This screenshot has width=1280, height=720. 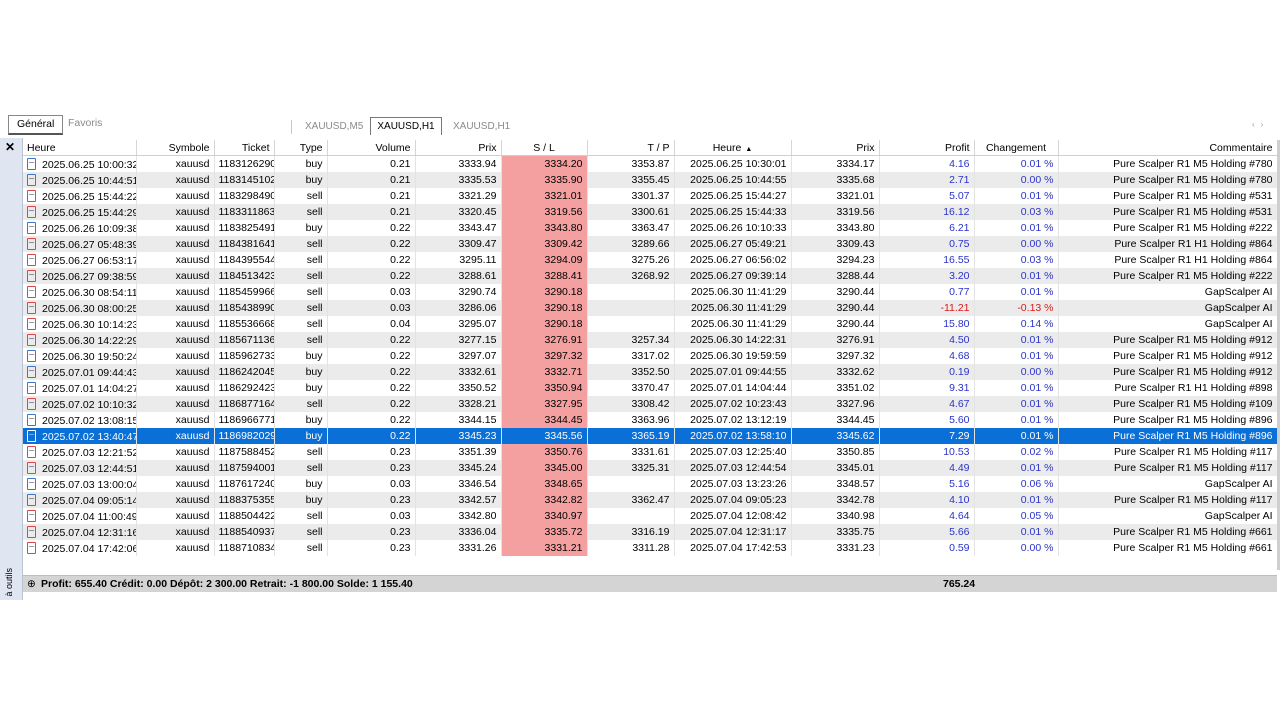 I want to click on cell-profit: 4.68, so click(x=927, y=356).